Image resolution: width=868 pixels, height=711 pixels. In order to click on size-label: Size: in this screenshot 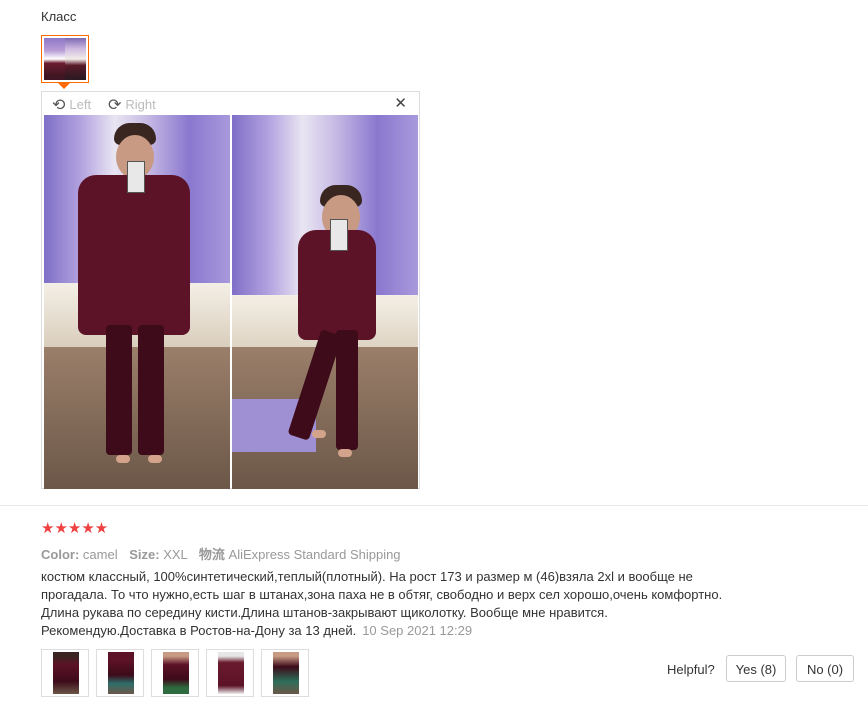, I will do `click(144, 554)`.